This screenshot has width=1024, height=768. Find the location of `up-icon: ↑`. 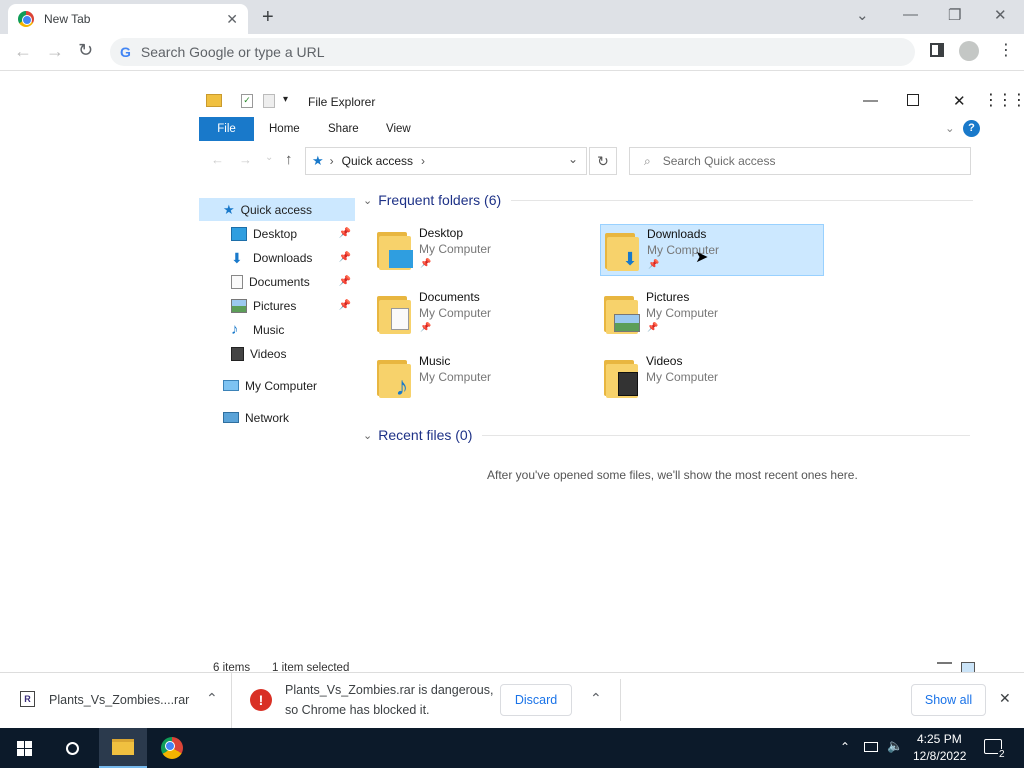

up-icon: ↑ is located at coordinates (289, 159).